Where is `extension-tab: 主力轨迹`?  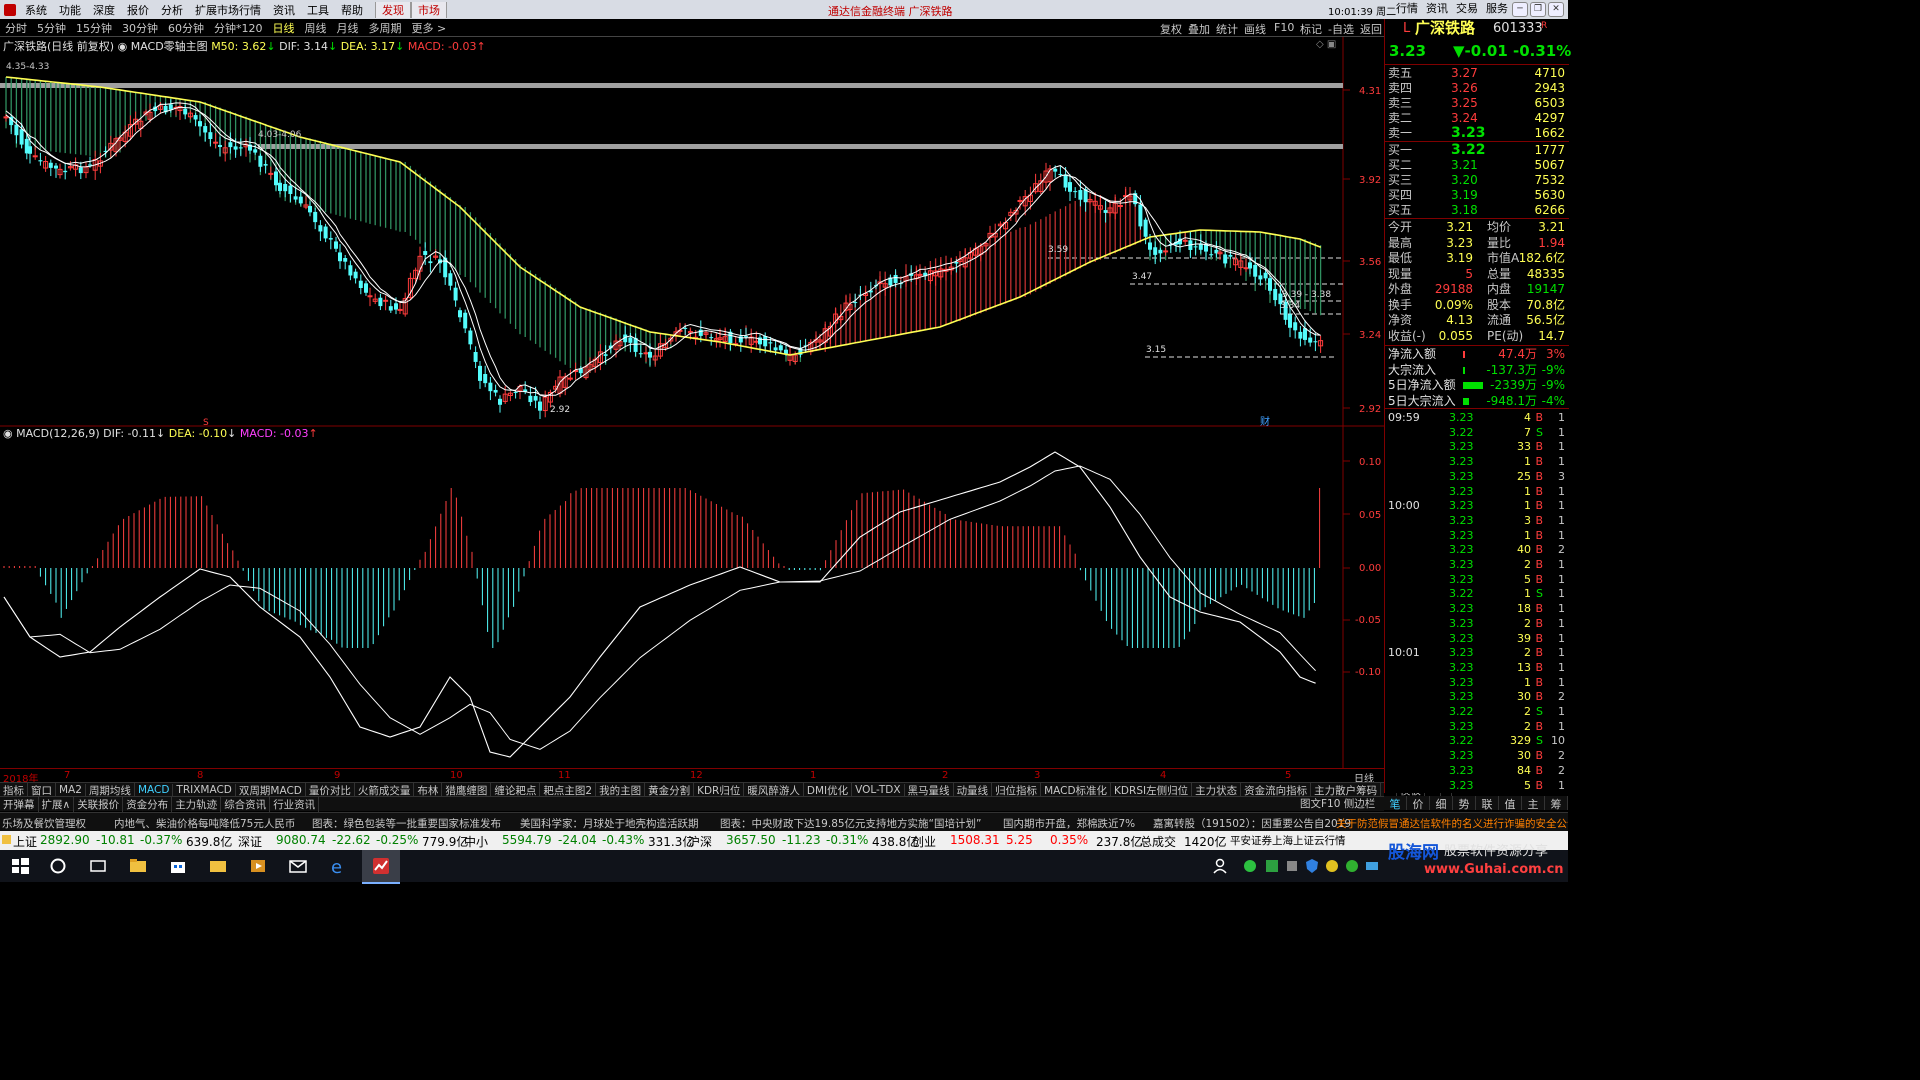
extension-tab: 主力轨迹 is located at coordinates (197, 804).